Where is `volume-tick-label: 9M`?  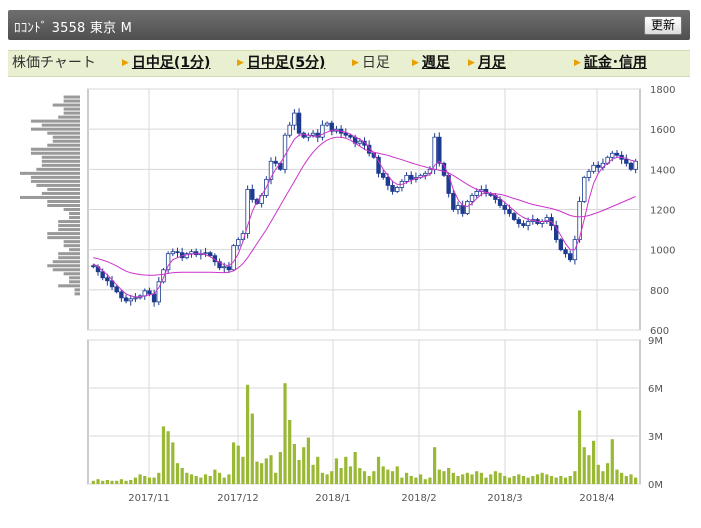 volume-tick-label: 9M is located at coordinates (655, 341).